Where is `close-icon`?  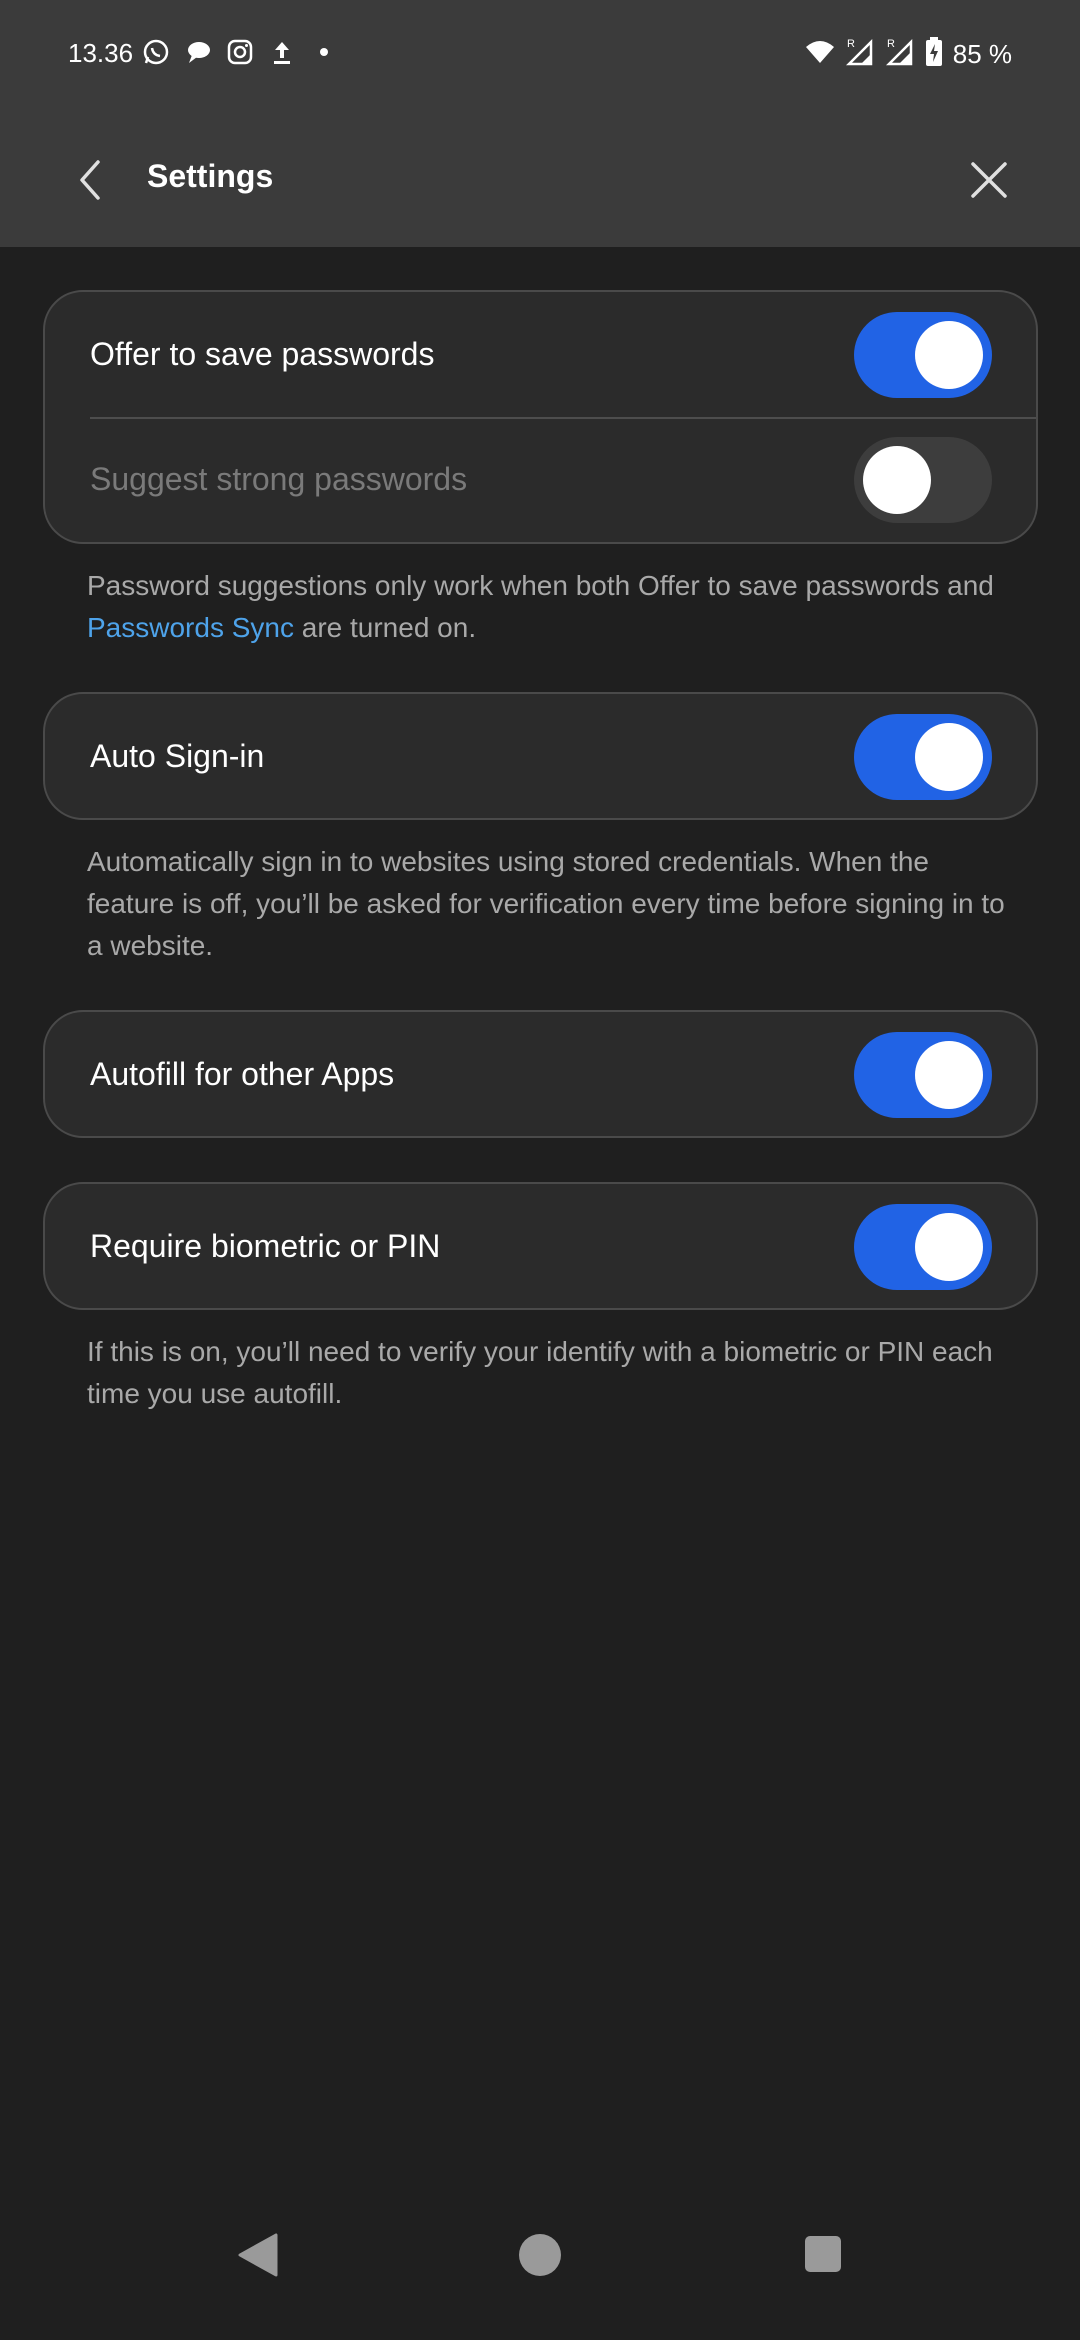
close-icon is located at coordinates (989, 180).